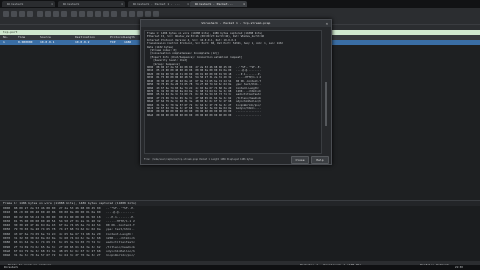 This screenshot has height=270, width=480. I want to click on restart-icon, so click(22, 14).